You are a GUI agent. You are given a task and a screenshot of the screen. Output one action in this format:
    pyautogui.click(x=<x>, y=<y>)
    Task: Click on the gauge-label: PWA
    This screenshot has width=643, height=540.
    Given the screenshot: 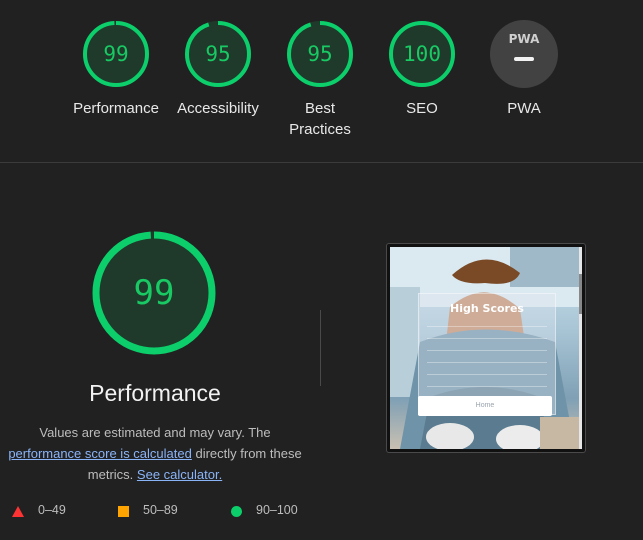 What is the action you would take?
    pyautogui.click(x=524, y=108)
    